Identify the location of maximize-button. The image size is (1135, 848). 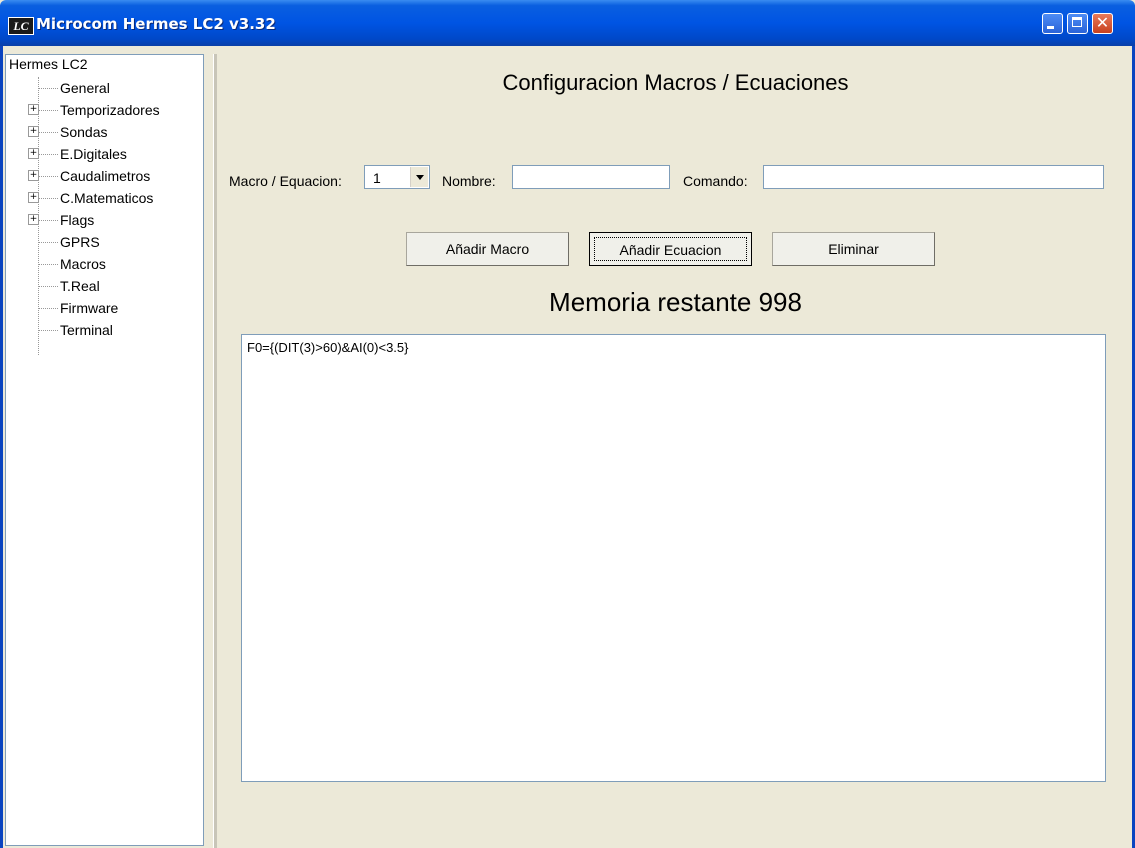
(1077, 23).